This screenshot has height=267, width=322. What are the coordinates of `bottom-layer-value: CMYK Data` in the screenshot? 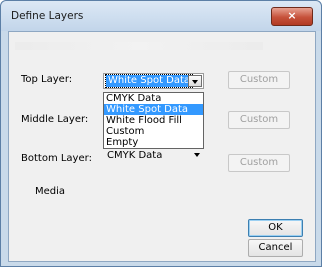 It's located at (135, 155).